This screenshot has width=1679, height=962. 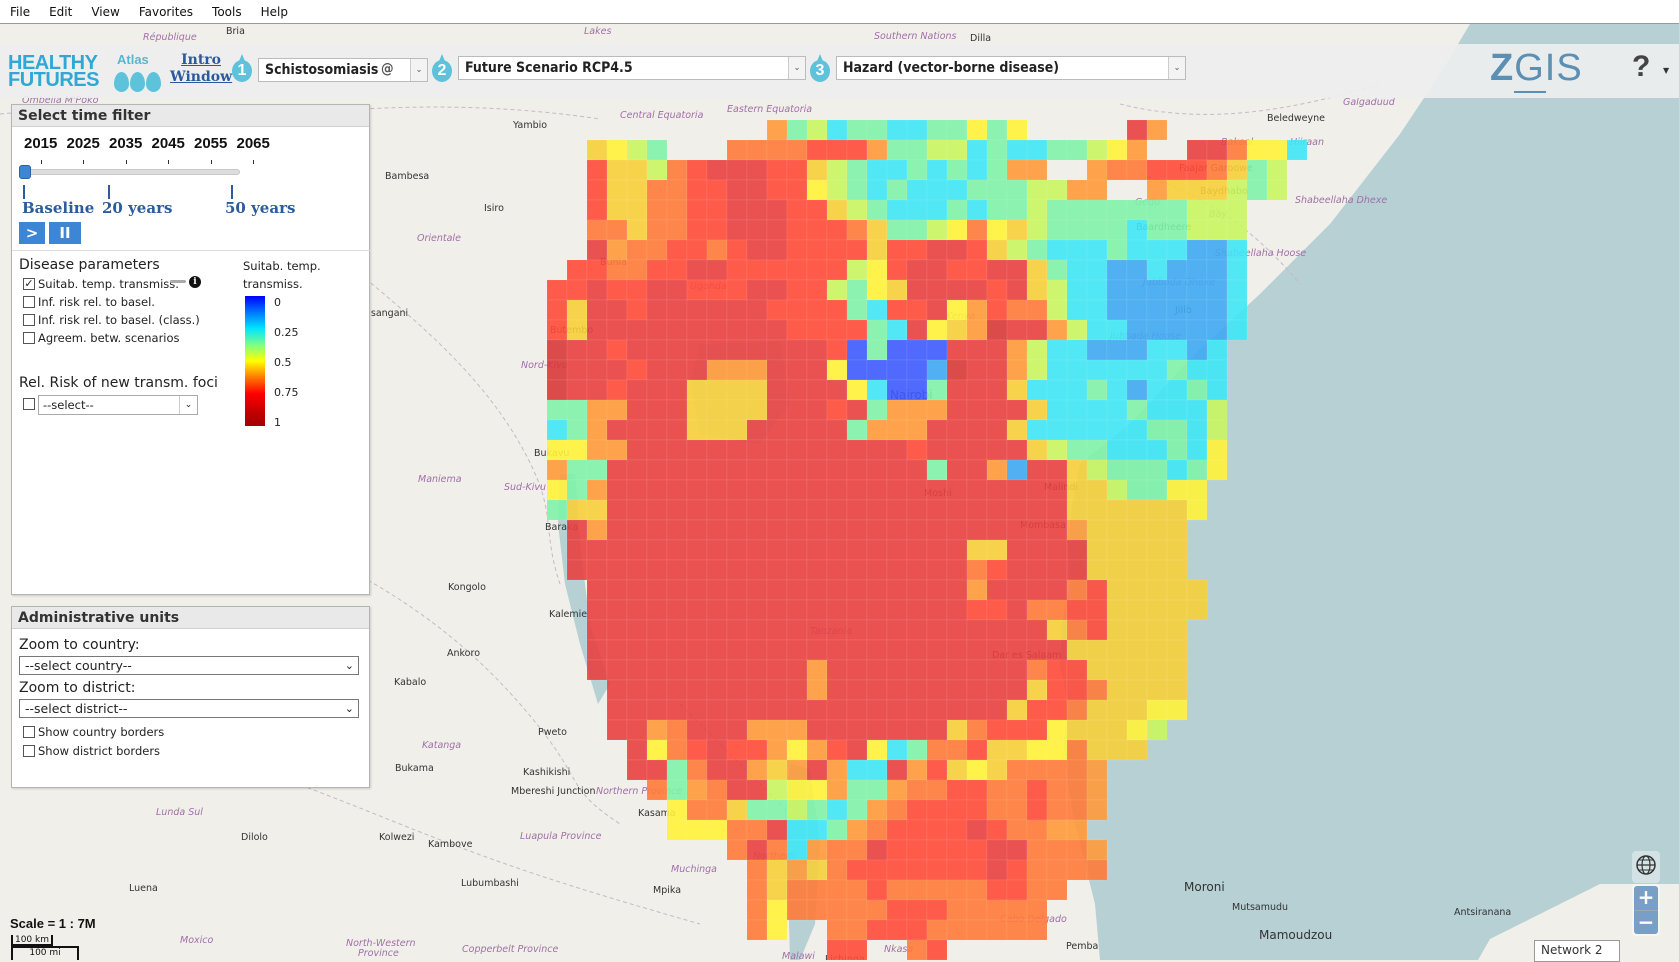 I want to click on time-slider-thumb, so click(x=25, y=172).